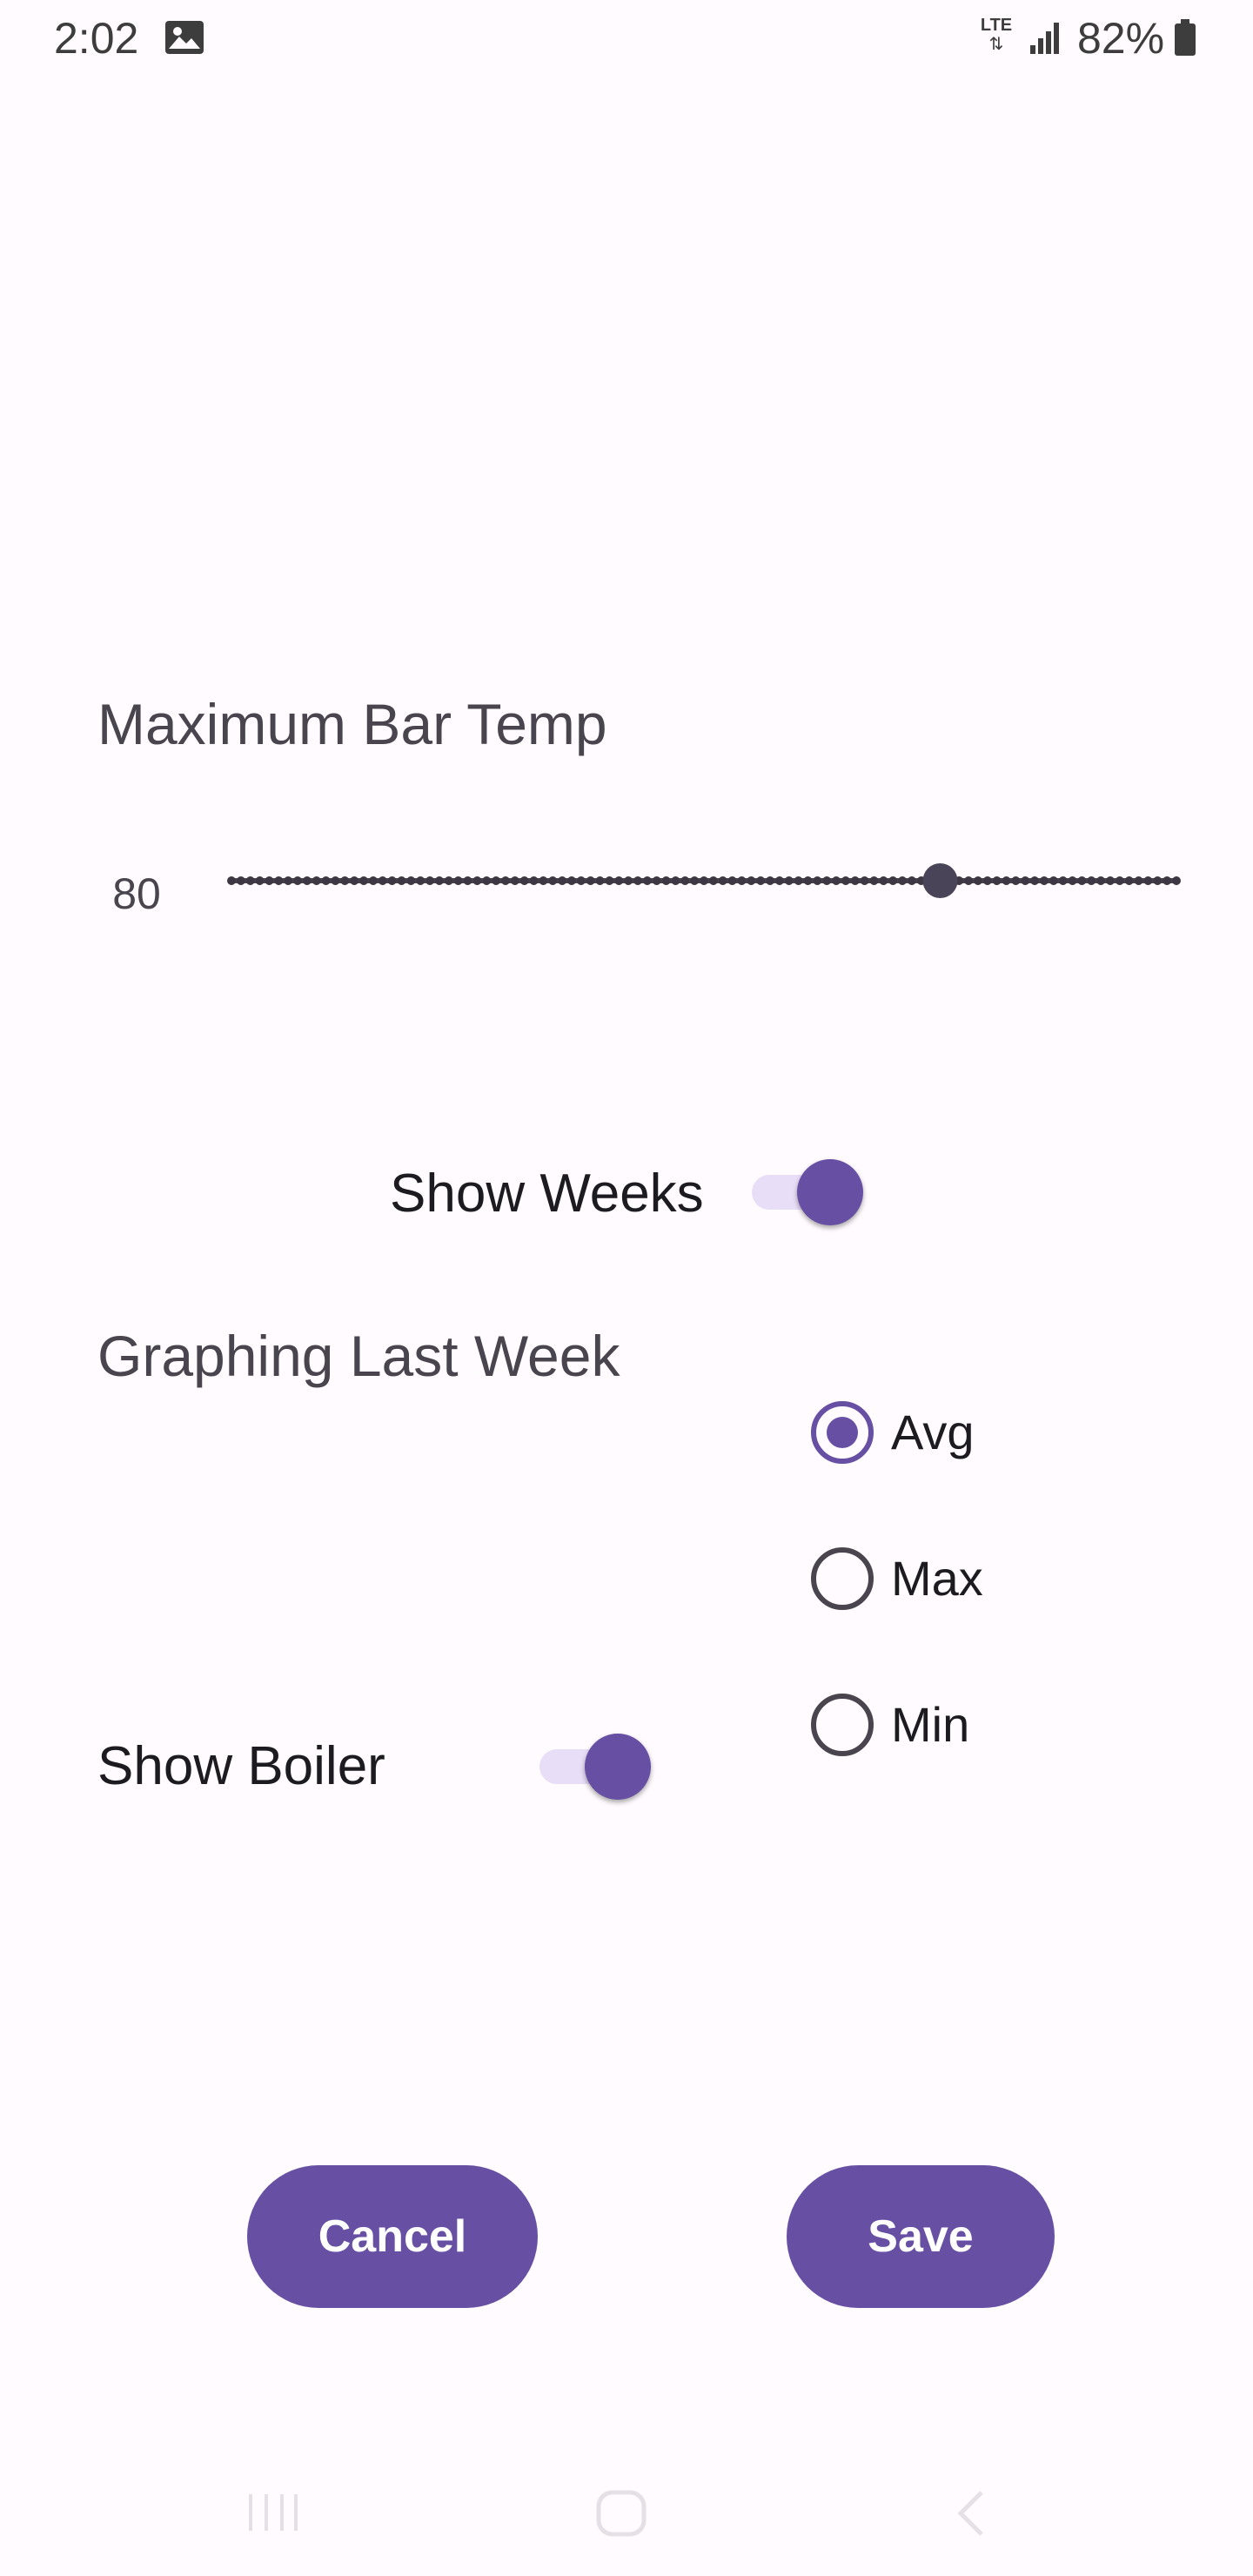  I want to click on radio-label-max: Max, so click(937, 1578).